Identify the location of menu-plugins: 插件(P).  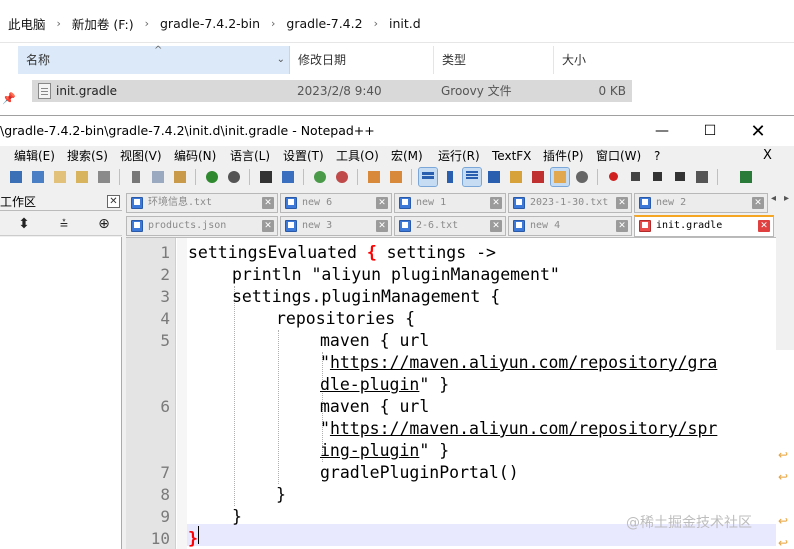
(563, 156).